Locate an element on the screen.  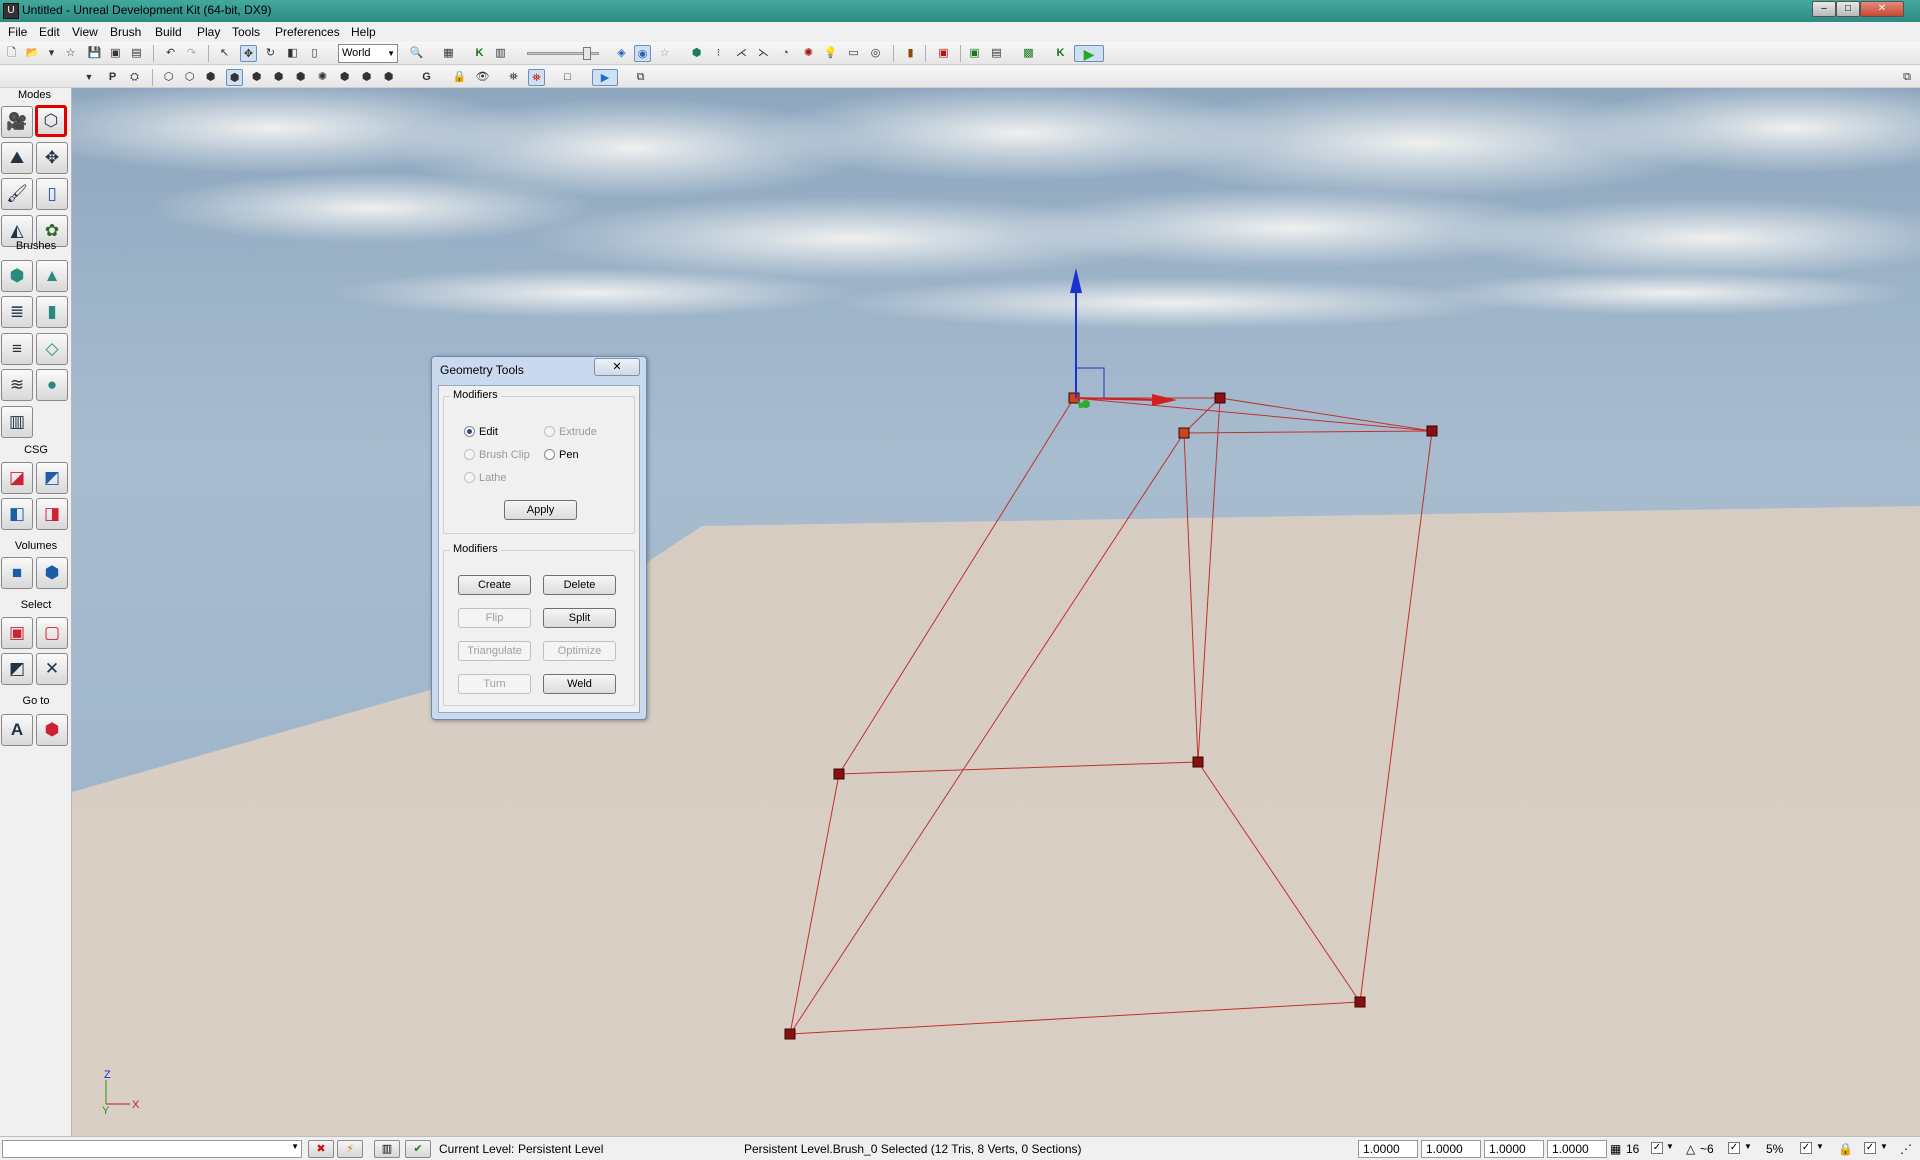
cinematic-icon: ⛯ is located at coordinates (536, 77).